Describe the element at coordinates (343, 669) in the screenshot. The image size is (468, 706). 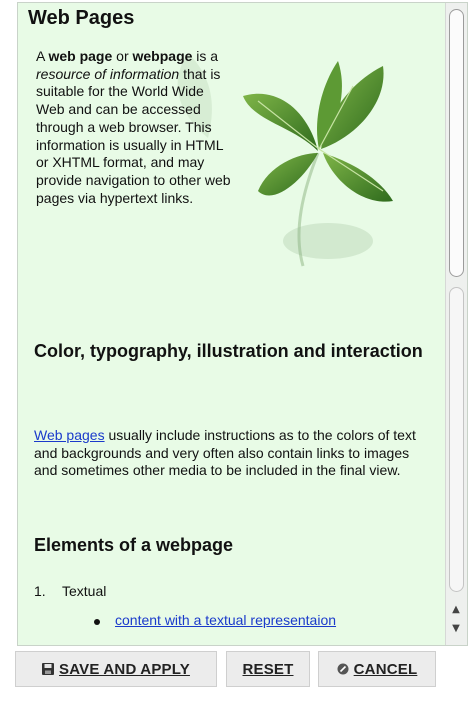
I see `cancel-circle-icon` at that location.